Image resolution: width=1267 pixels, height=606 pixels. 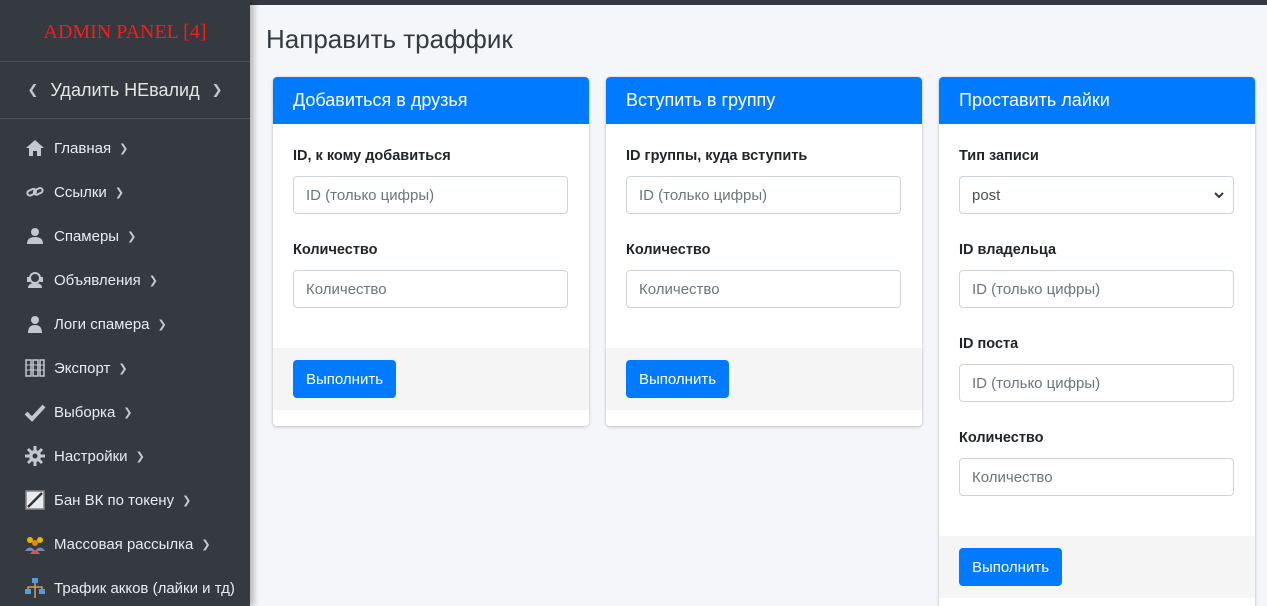 I want to click on owner-id-label: ID владельца, so click(x=1008, y=250).